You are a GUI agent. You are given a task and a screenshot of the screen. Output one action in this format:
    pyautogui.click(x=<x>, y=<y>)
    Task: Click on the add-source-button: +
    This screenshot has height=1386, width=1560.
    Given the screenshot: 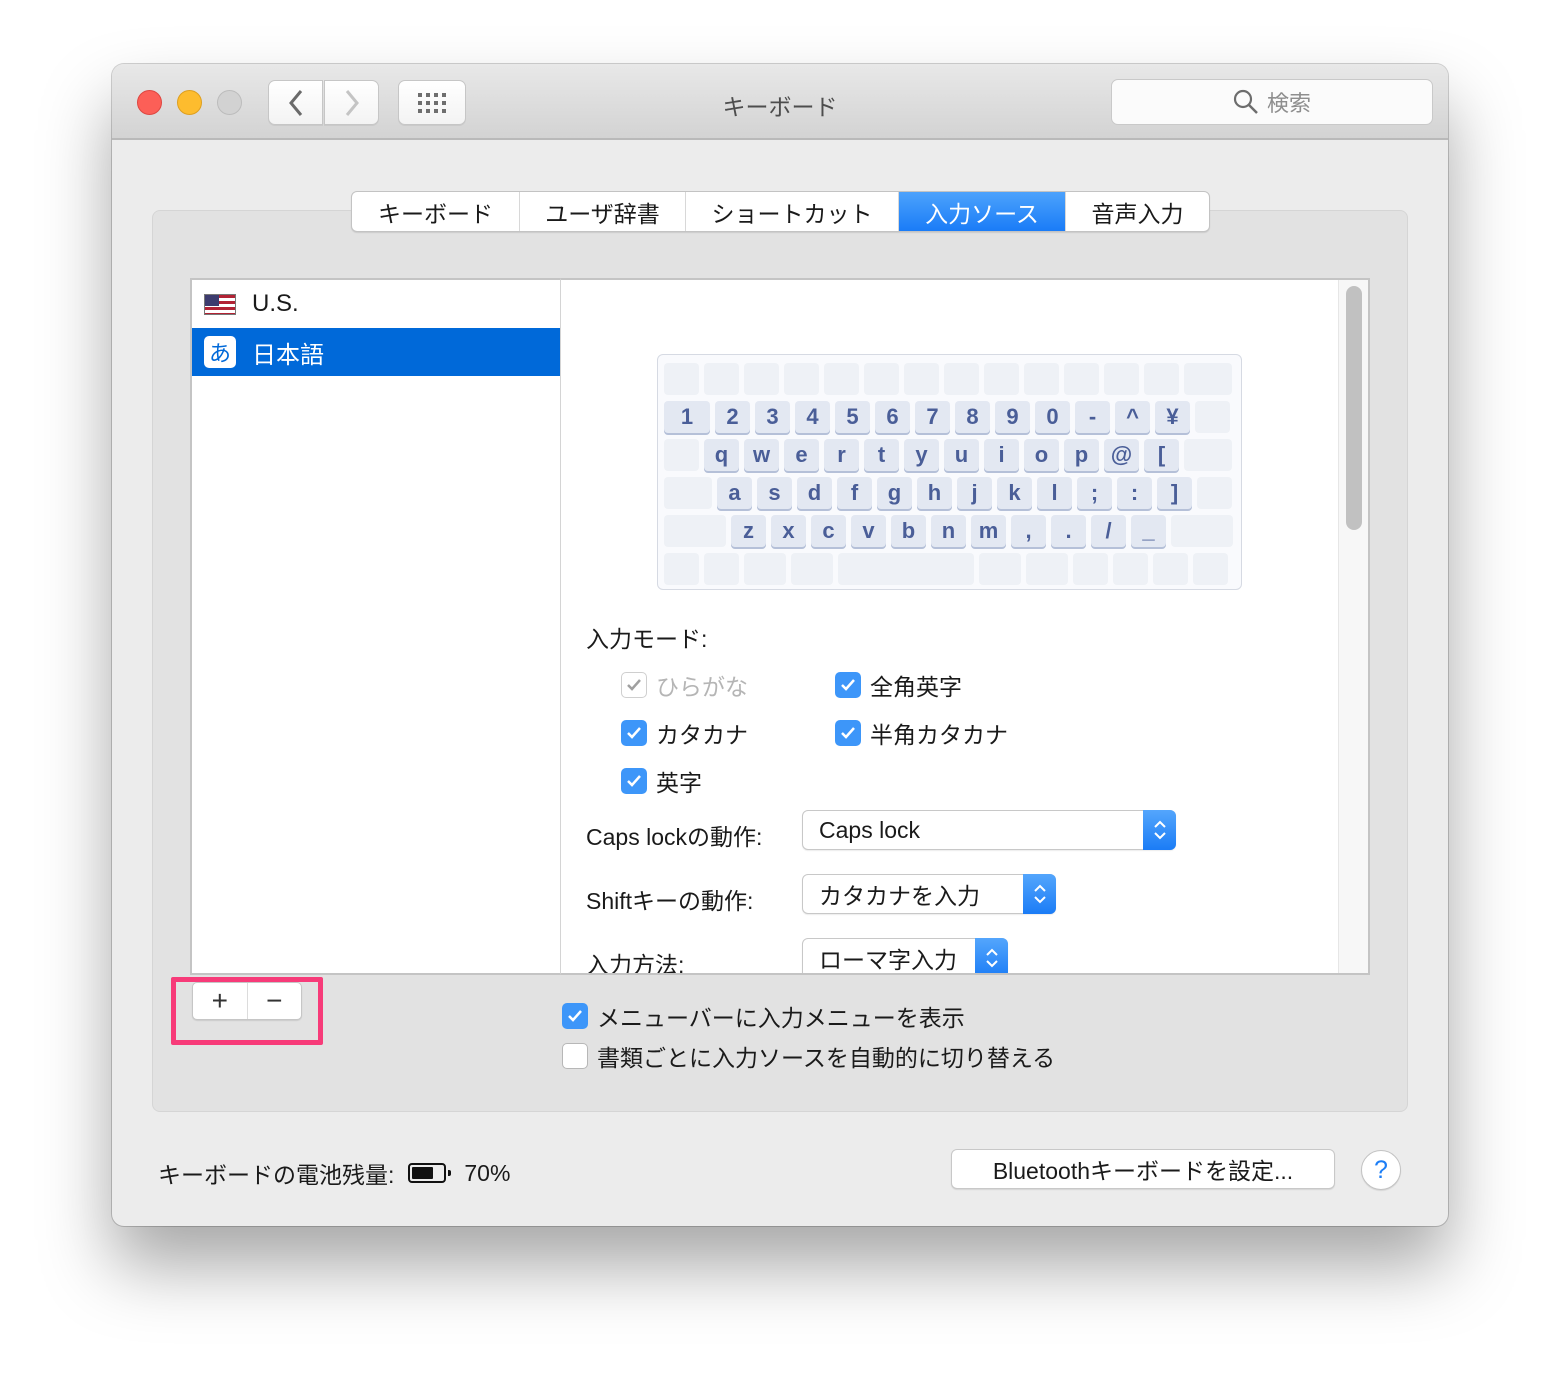 What is the action you would take?
    pyautogui.click(x=220, y=1001)
    